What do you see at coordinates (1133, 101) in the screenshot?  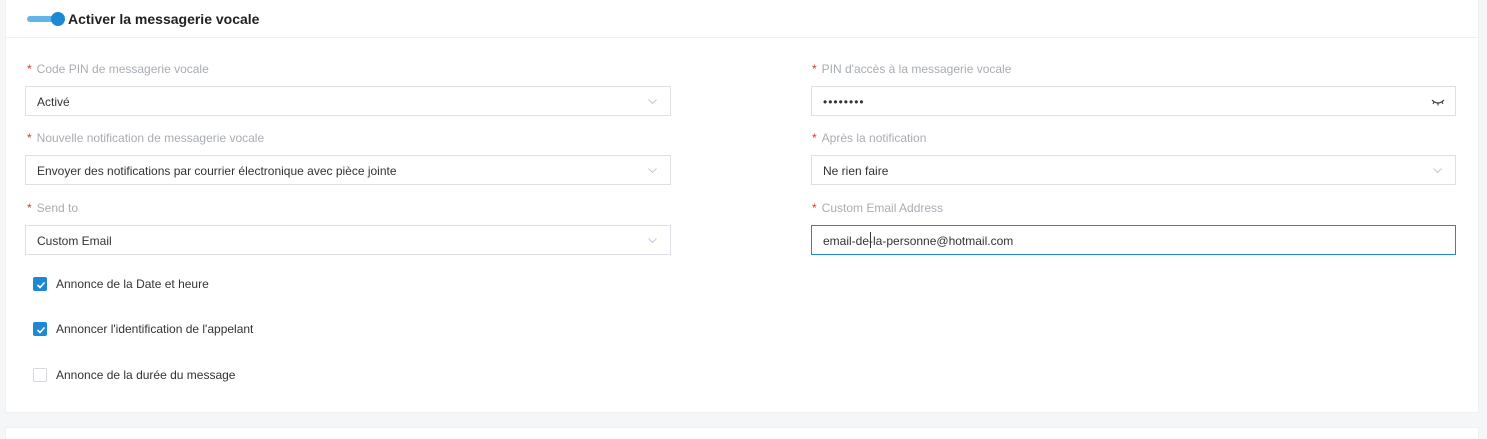 I see `pin-access-input: ••••••••` at bounding box center [1133, 101].